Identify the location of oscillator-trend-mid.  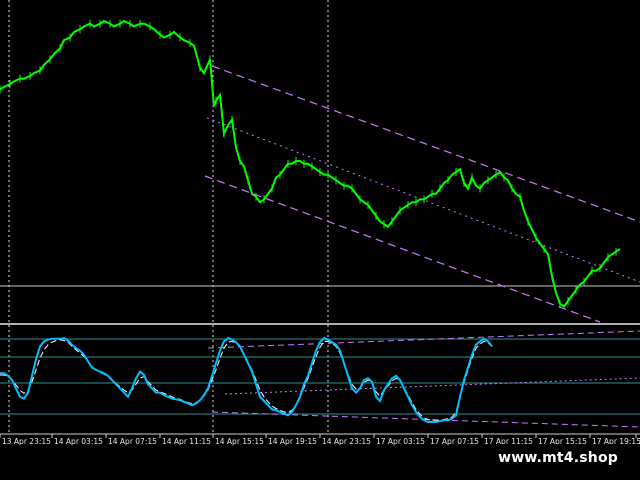
(432, 386).